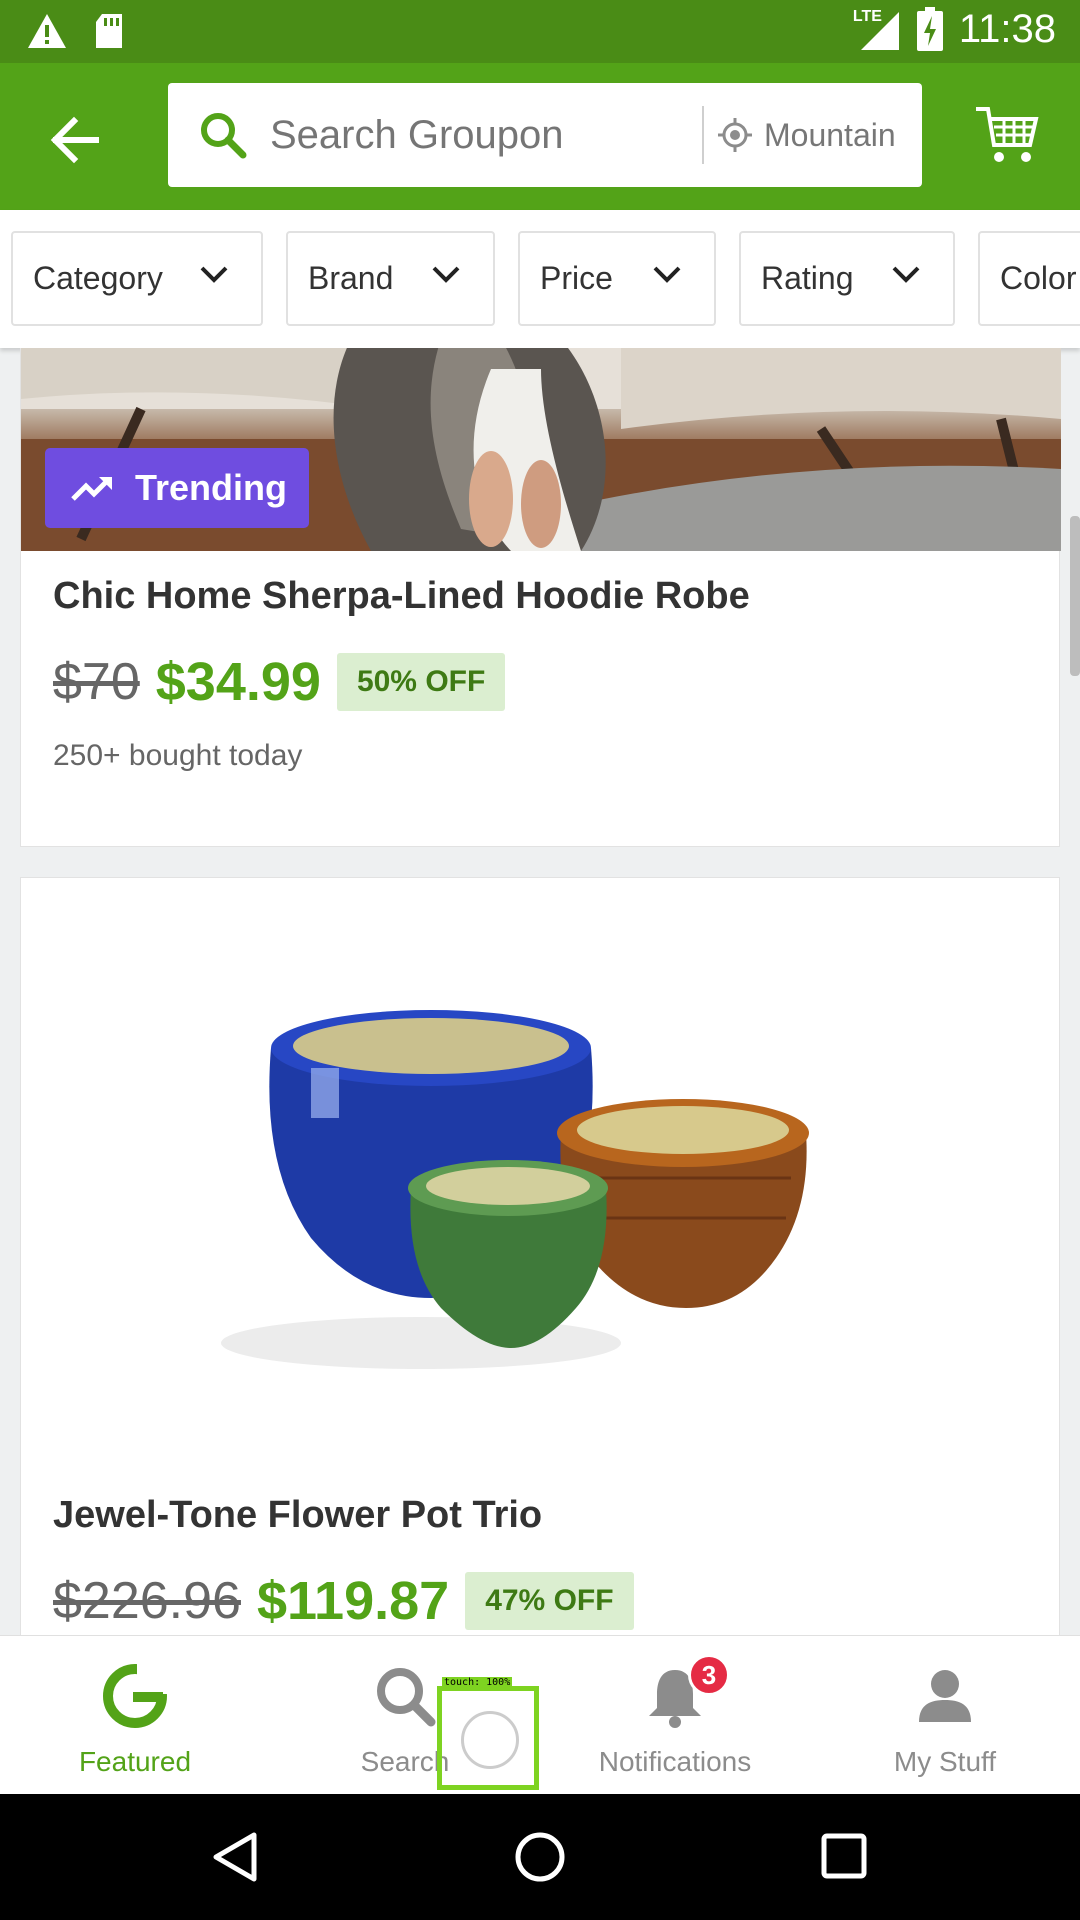 This screenshot has width=1080, height=1920. What do you see at coordinates (178, 755) in the screenshot?
I see `bought-count: 250+ bought today` at bounding box center [178, 755].